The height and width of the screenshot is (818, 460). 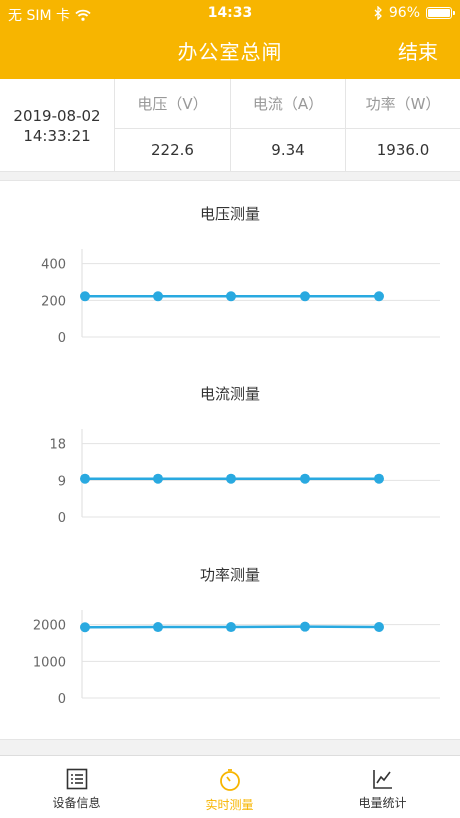 I want to click on current-chart-plot: 0 9 18, so click(x=244, y=477).